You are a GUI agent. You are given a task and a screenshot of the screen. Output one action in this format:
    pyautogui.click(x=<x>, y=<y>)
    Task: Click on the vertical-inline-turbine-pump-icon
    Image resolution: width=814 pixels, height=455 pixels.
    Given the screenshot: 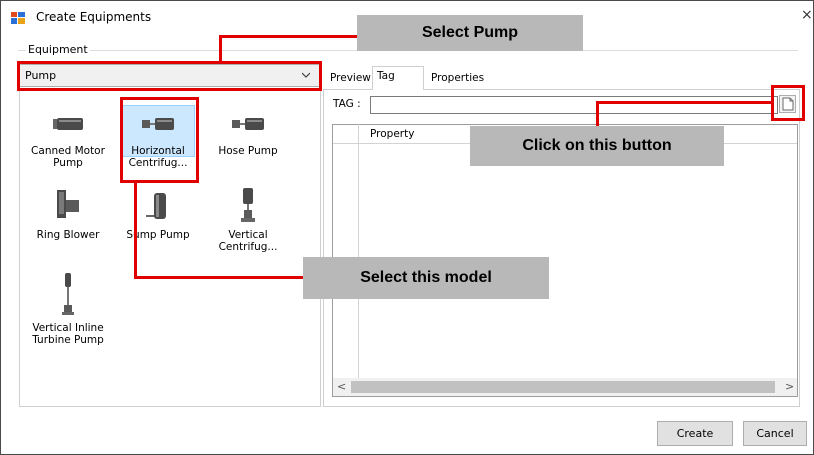 What is the action you would take?
    pyautogui.click(x=68, y=294)
    